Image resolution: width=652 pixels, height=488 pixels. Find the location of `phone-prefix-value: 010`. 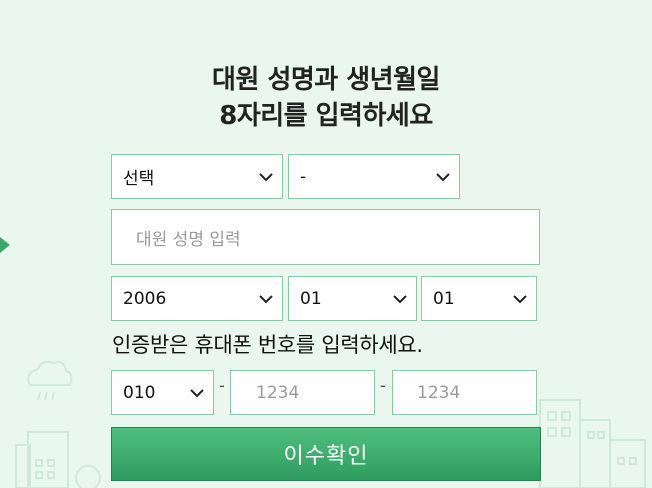

phone-prefix-value: 010 is located at coordinates (139, 392).